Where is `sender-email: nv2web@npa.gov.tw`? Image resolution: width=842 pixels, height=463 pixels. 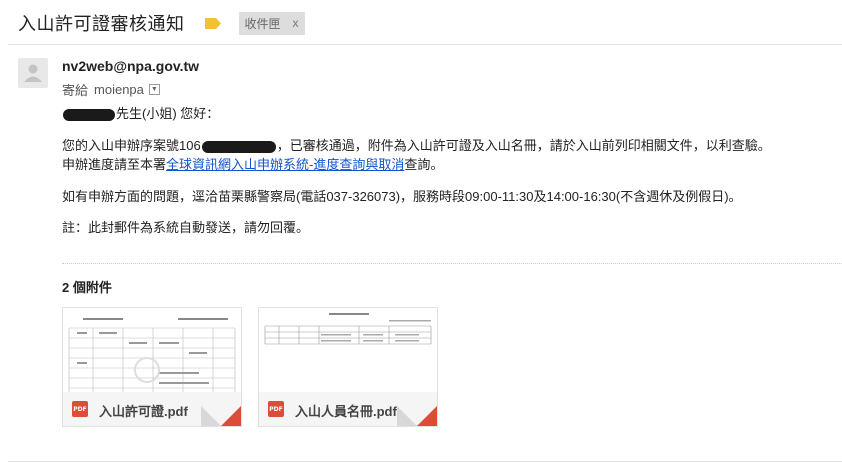
sender-email: nv2web@npa.gov.tw is located at coordinates (131, 66).